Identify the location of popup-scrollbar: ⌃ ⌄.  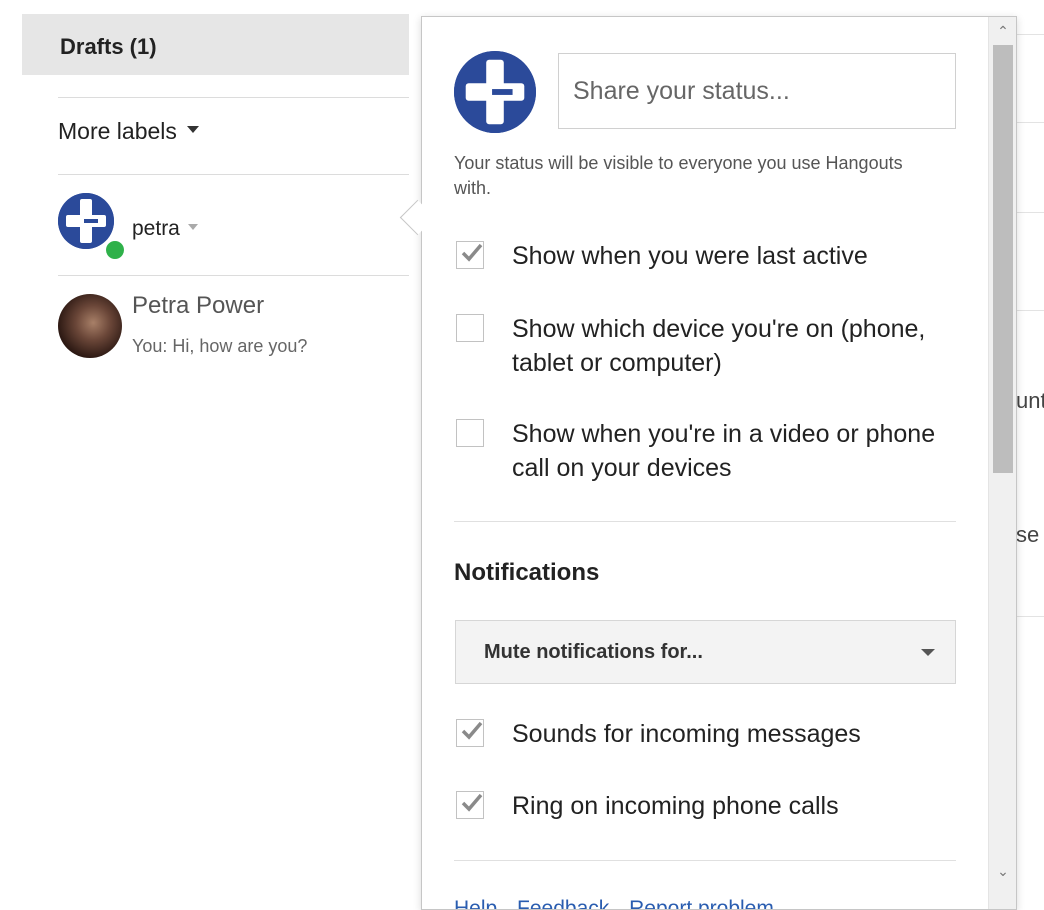
(1002, 463).